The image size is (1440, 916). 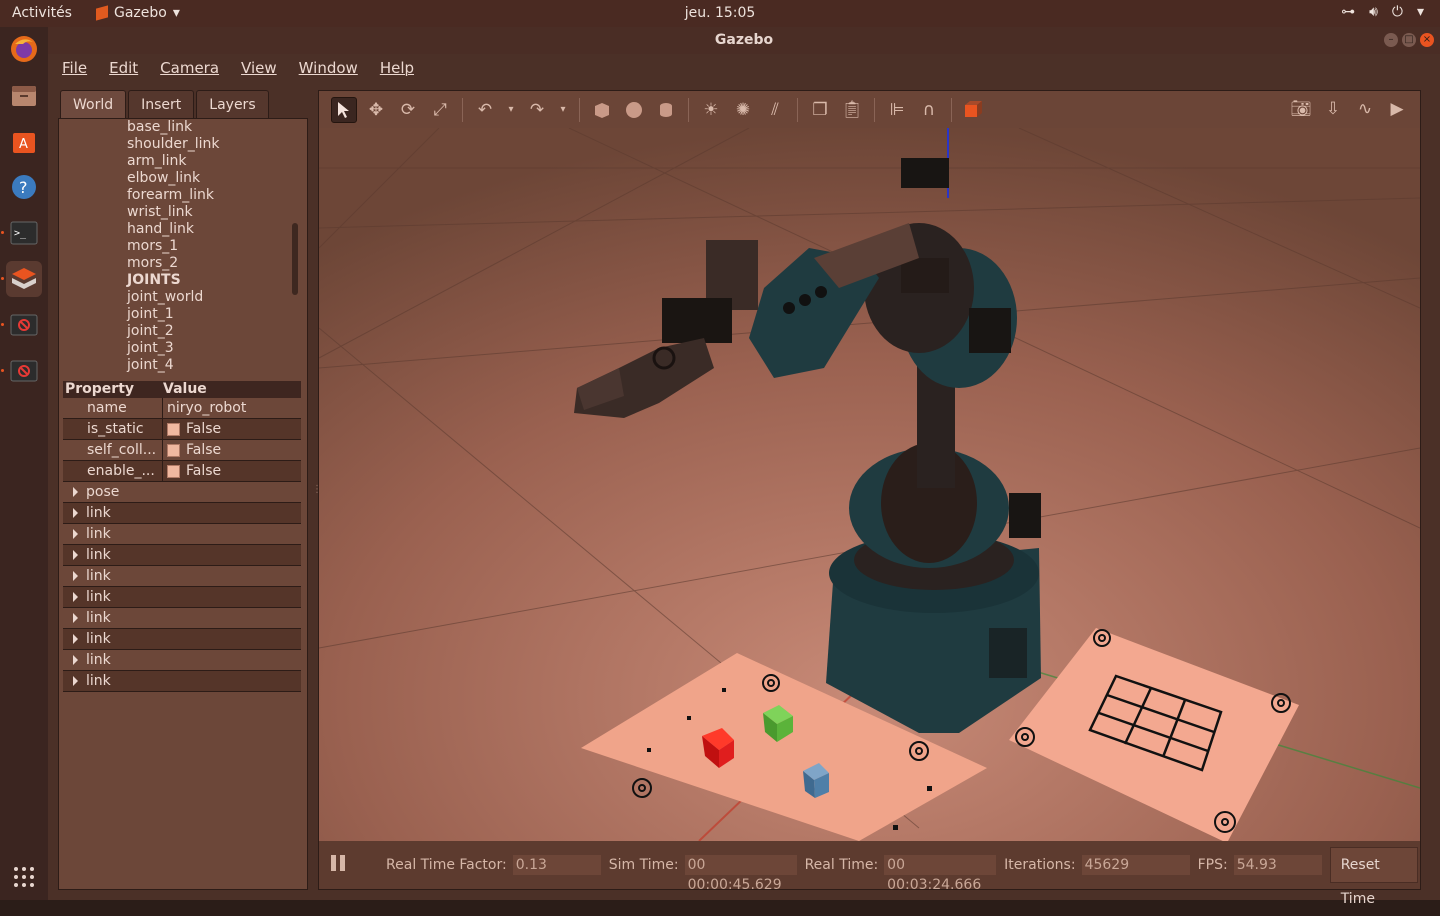 What do you see at coordinates (160, 229) in the screenshot?
I see `tree-item: hand_link` at bounding box center [160, 229].